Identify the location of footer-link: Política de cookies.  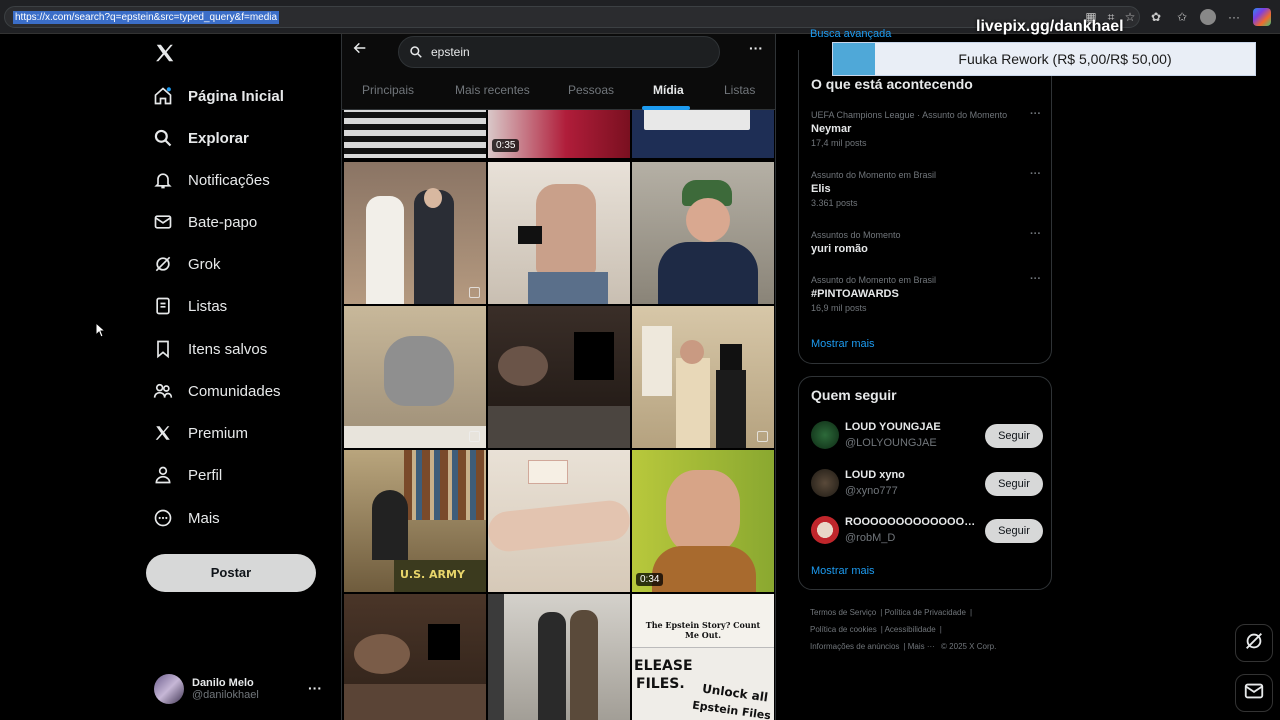
(843, 629).